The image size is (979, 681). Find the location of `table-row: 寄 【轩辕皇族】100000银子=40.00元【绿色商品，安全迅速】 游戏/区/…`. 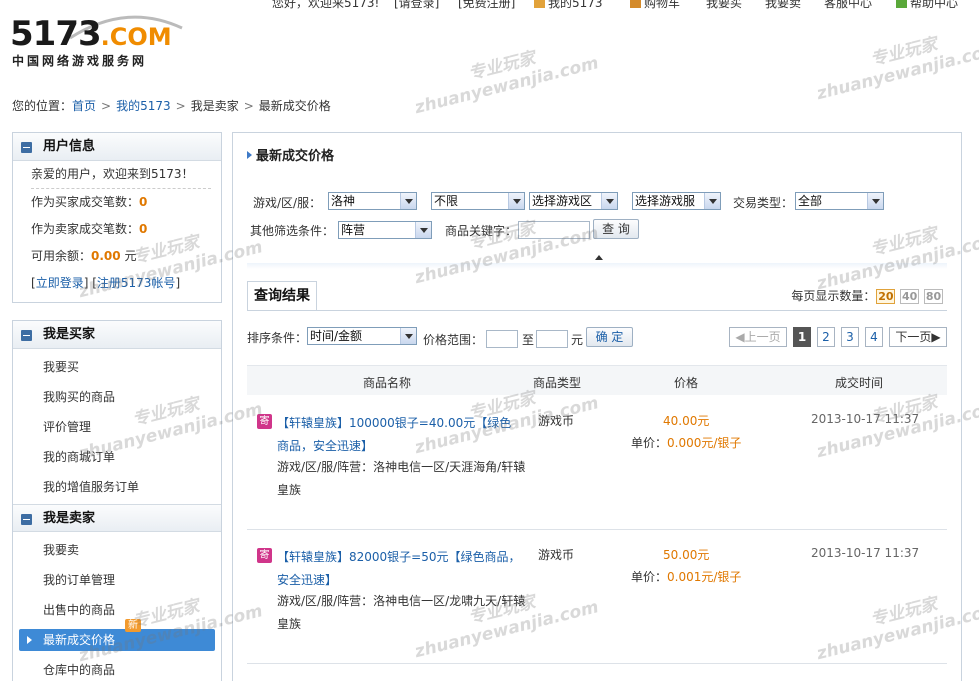

table-row: 寄 【轩辕皇族】100000银子=40.00元【绿色商品，安全迅速】 游戏/区/… is located at coordinates (597, 463).